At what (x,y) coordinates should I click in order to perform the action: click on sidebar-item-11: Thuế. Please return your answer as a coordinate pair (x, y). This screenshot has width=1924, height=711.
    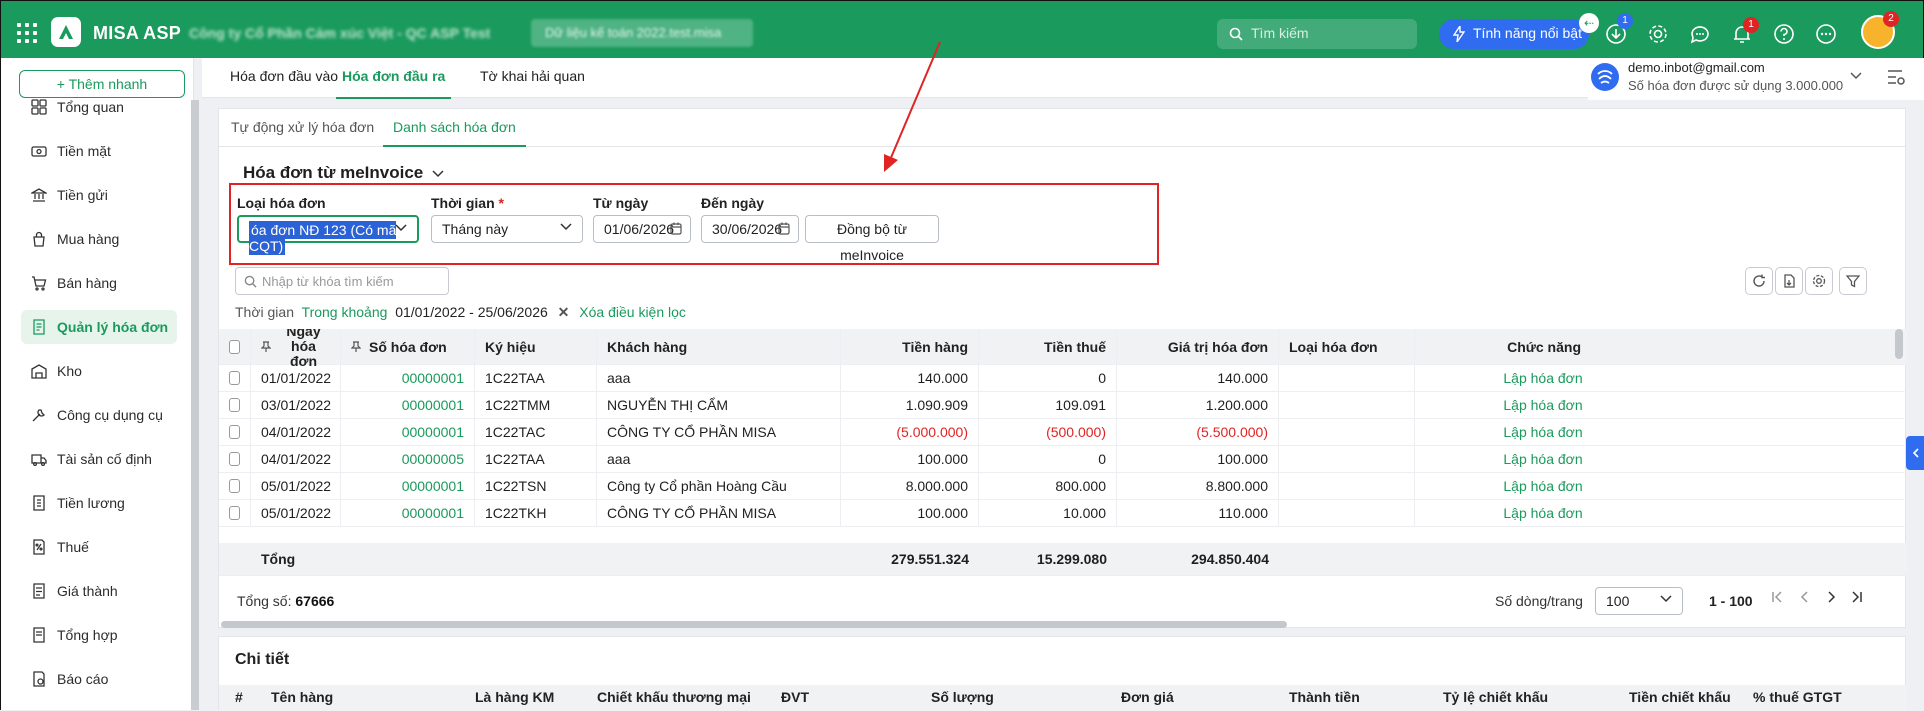
    Looking at the image, I should click on (99, 547).